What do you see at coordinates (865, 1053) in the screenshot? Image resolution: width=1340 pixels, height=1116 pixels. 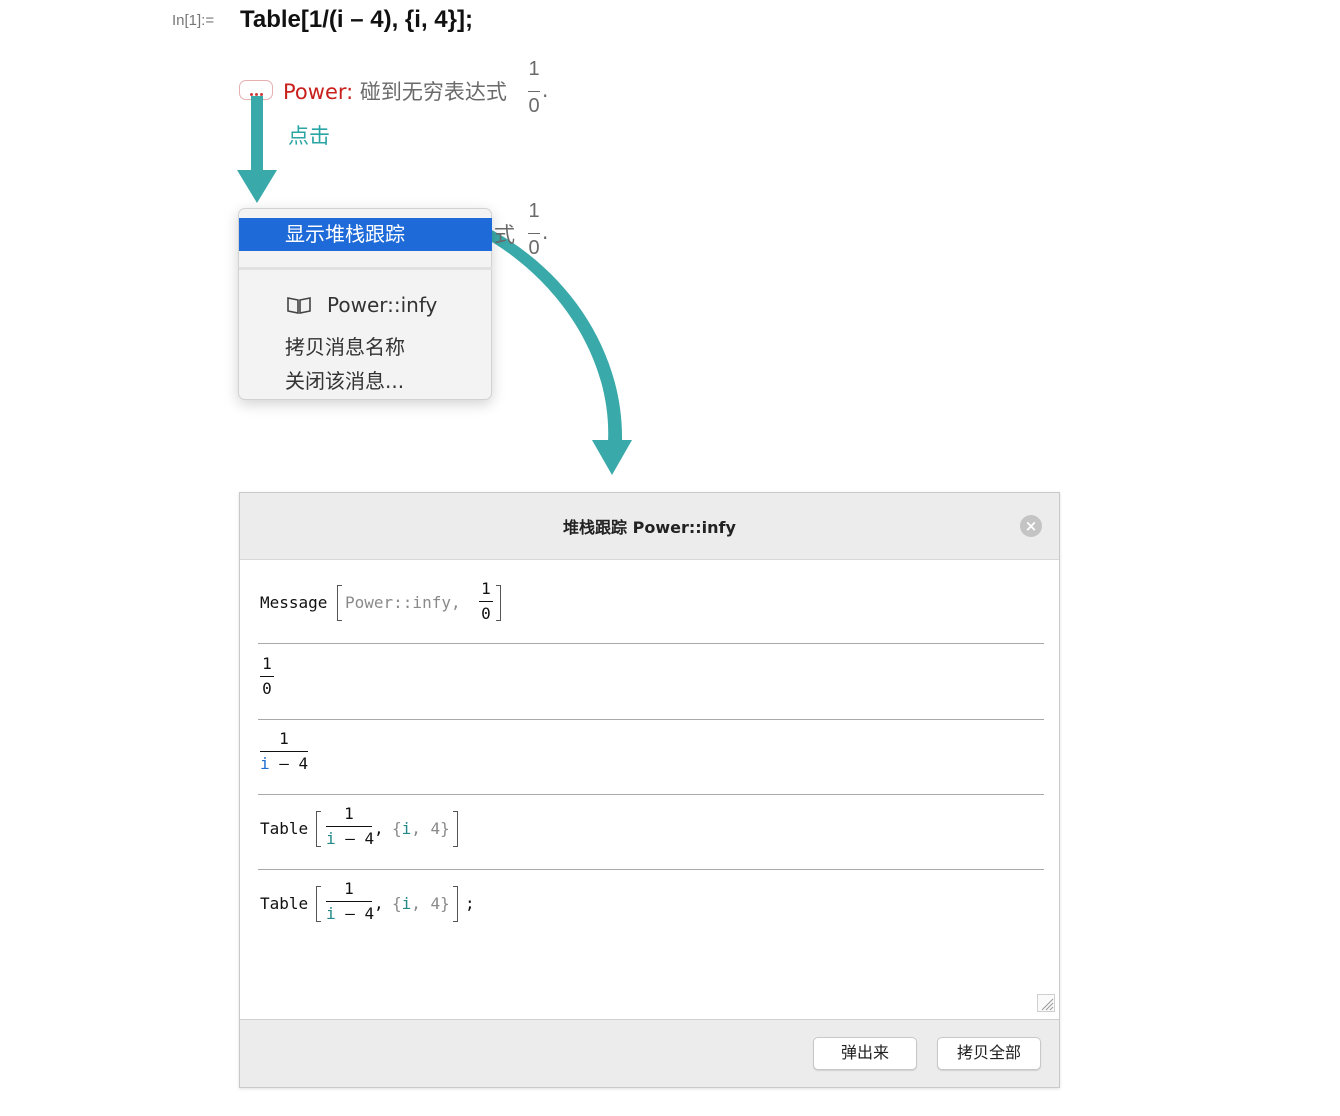 I see `popout-button: 弹出来` at bounding box center [865, 1053].